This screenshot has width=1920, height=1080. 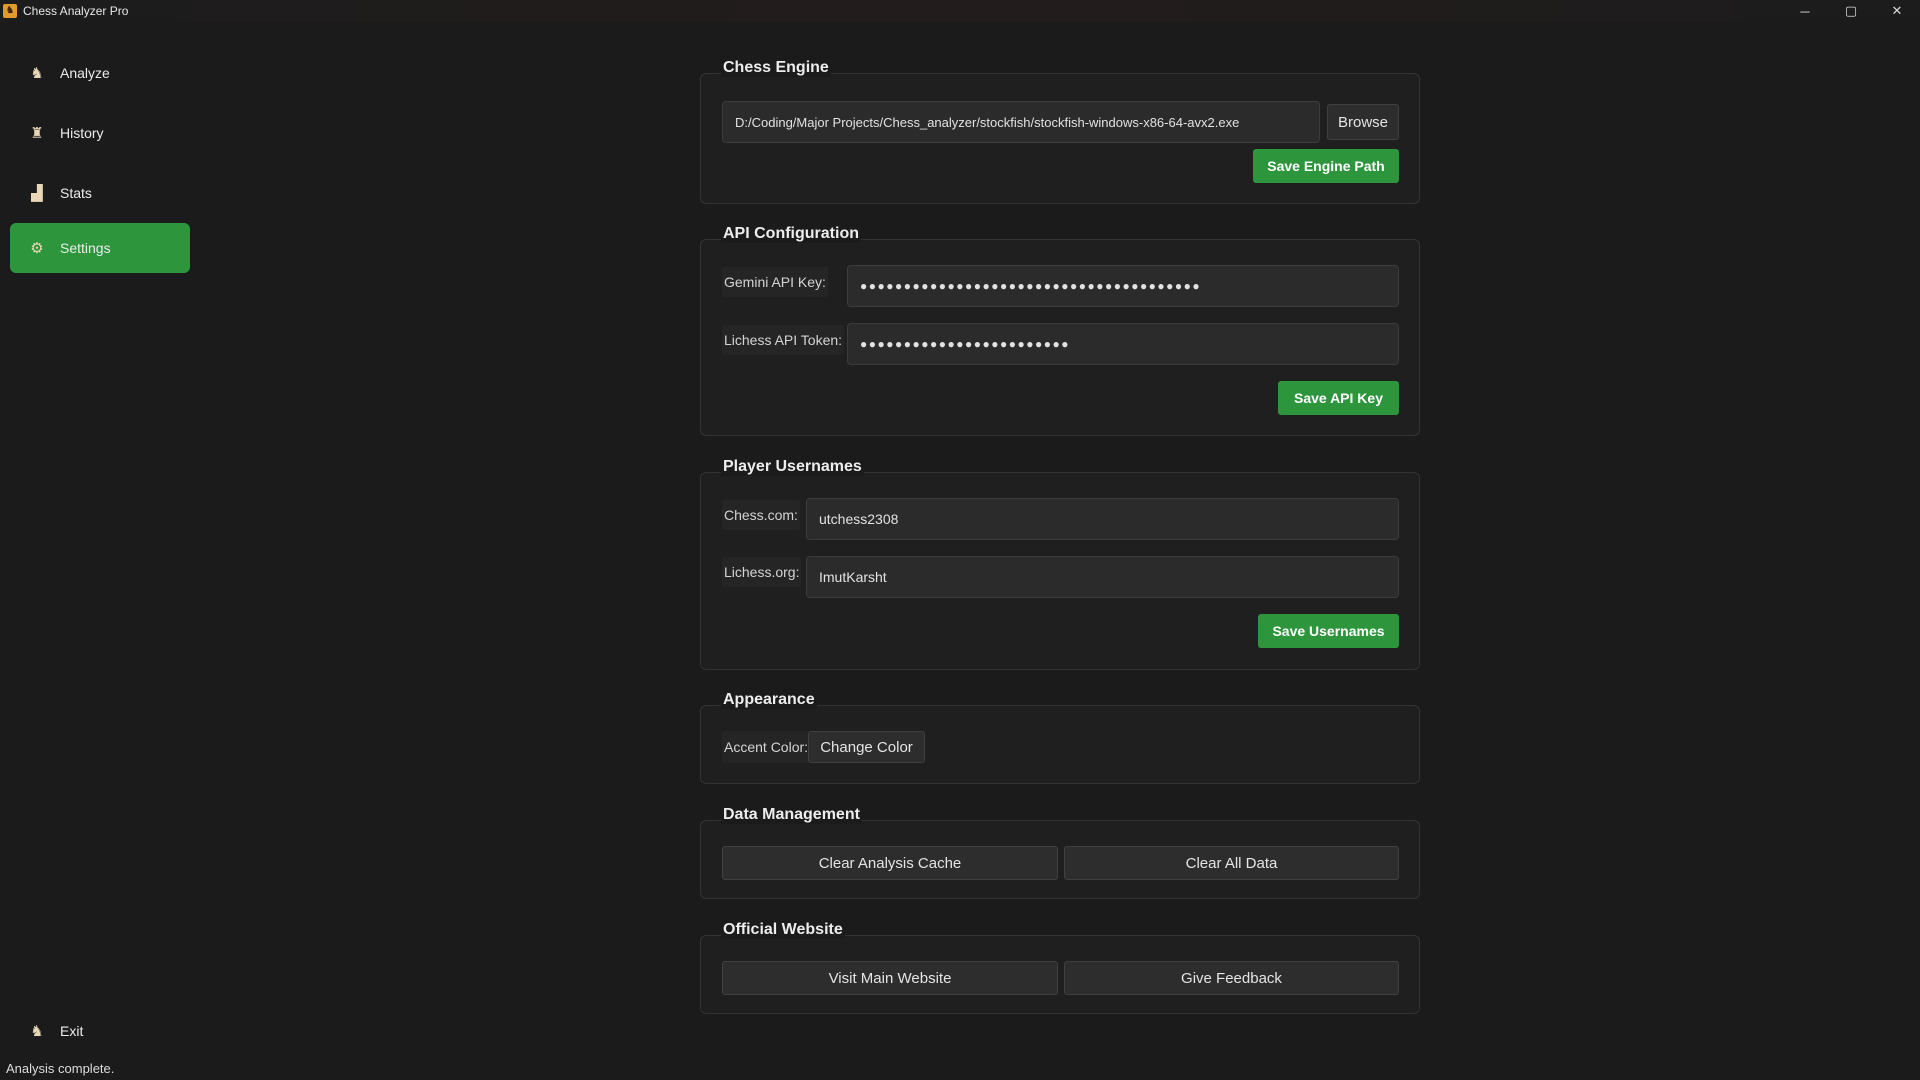 I want to click on save-usernames-button: Save Usernames, so click(x=1328, y=631).